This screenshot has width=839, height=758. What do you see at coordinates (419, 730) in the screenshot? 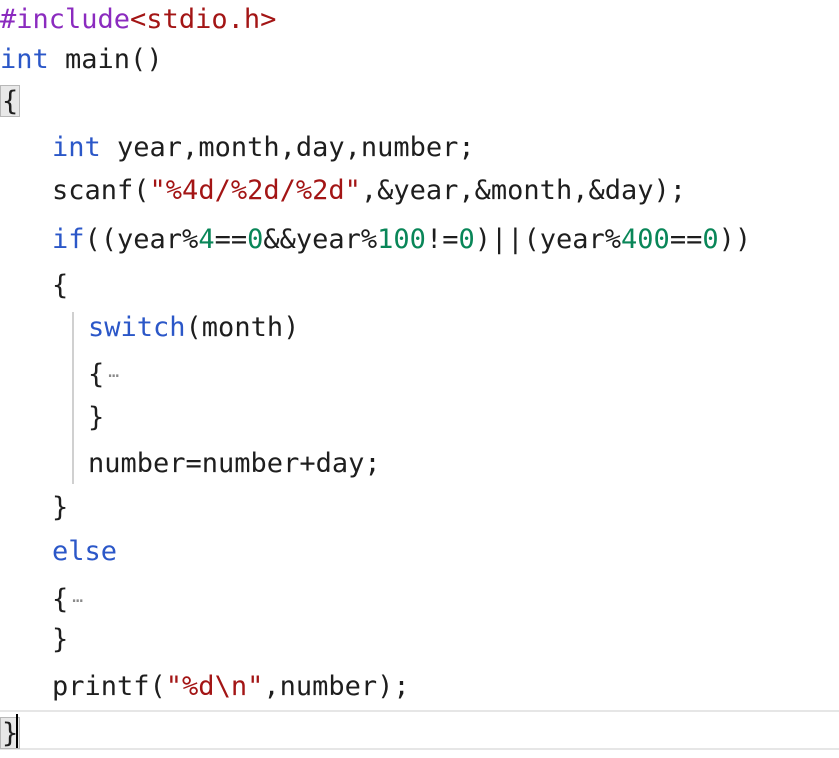
I see `current-line-highlight` at bounding box center [419, 730].